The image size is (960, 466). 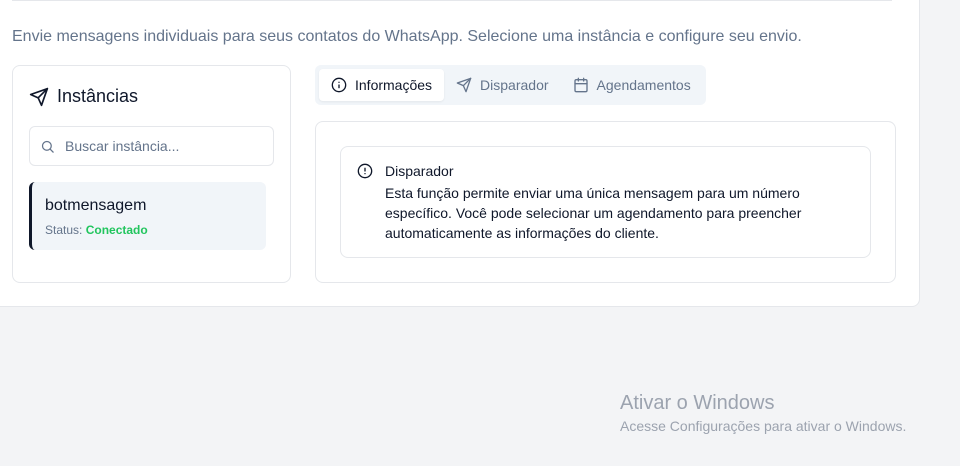 I want to click on tabs-bar: Informações Disparador Agendamentos, so click(x=510, y=85).